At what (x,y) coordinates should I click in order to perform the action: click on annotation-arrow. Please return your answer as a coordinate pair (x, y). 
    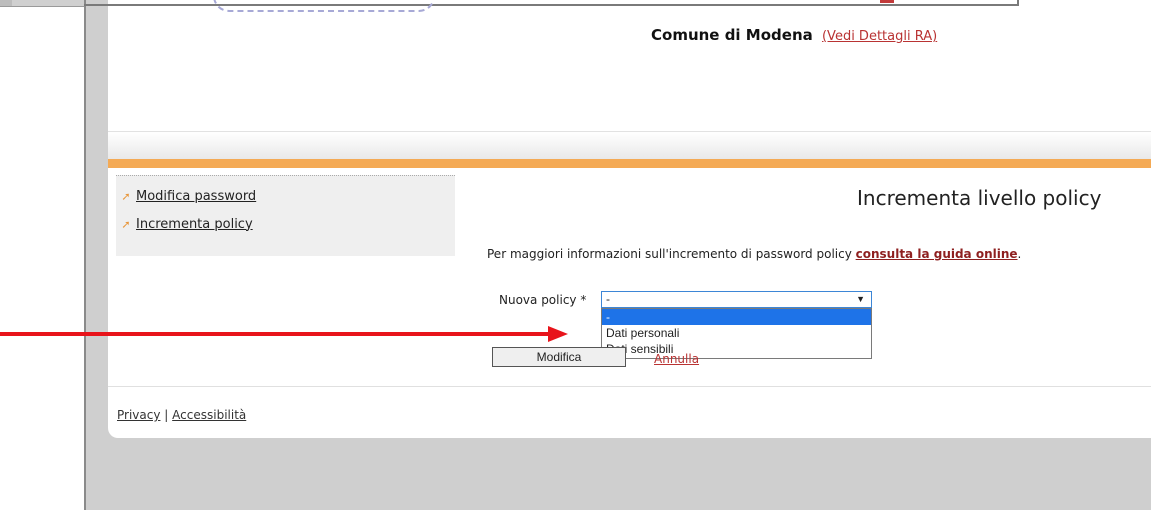
    Looking at the image, I should click on (284, 334).